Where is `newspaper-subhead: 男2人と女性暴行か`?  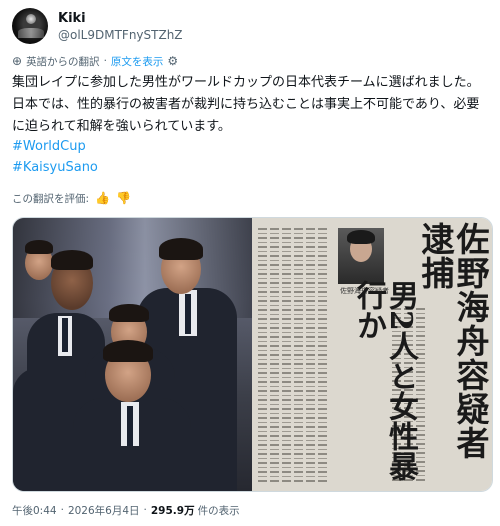
newspaper-subhead: 男2人と女性暴行か is located at coordinates (384, 380).